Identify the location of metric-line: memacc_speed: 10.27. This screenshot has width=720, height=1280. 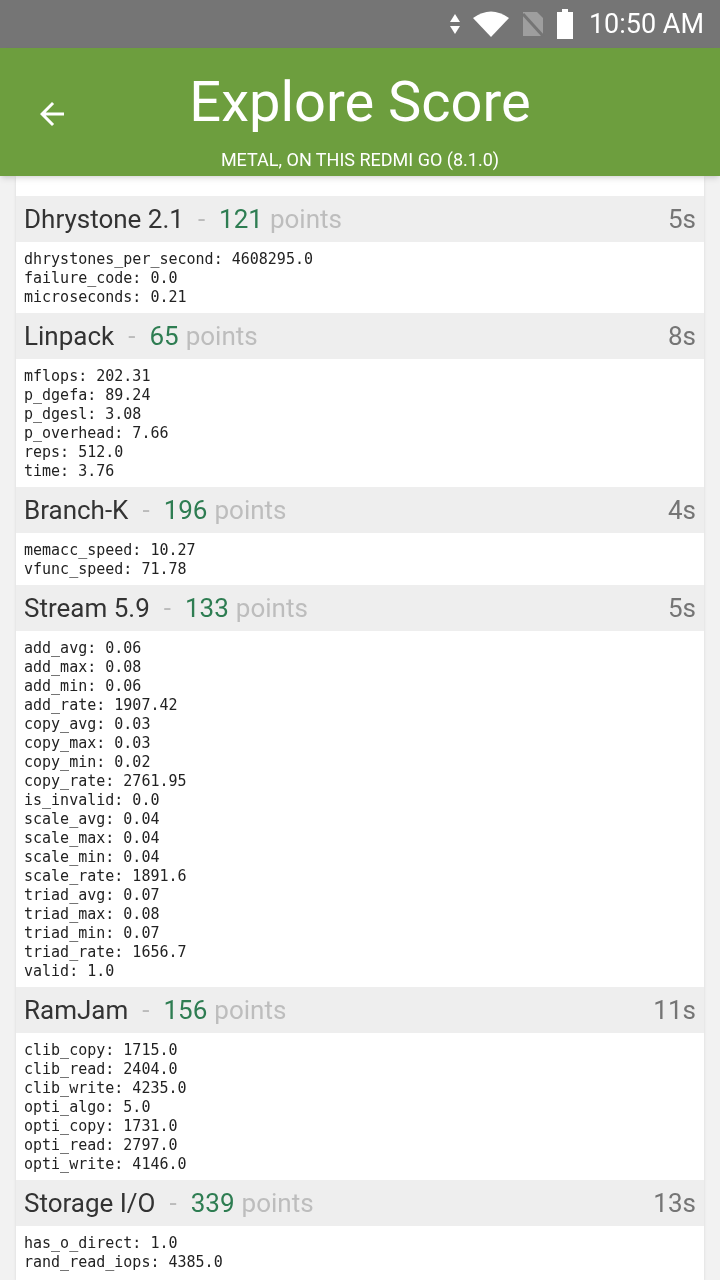
(110, 550).